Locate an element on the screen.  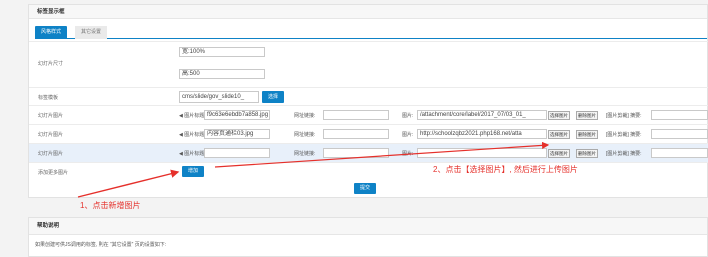
annotation-arrows is located at coordinates (313, 169).